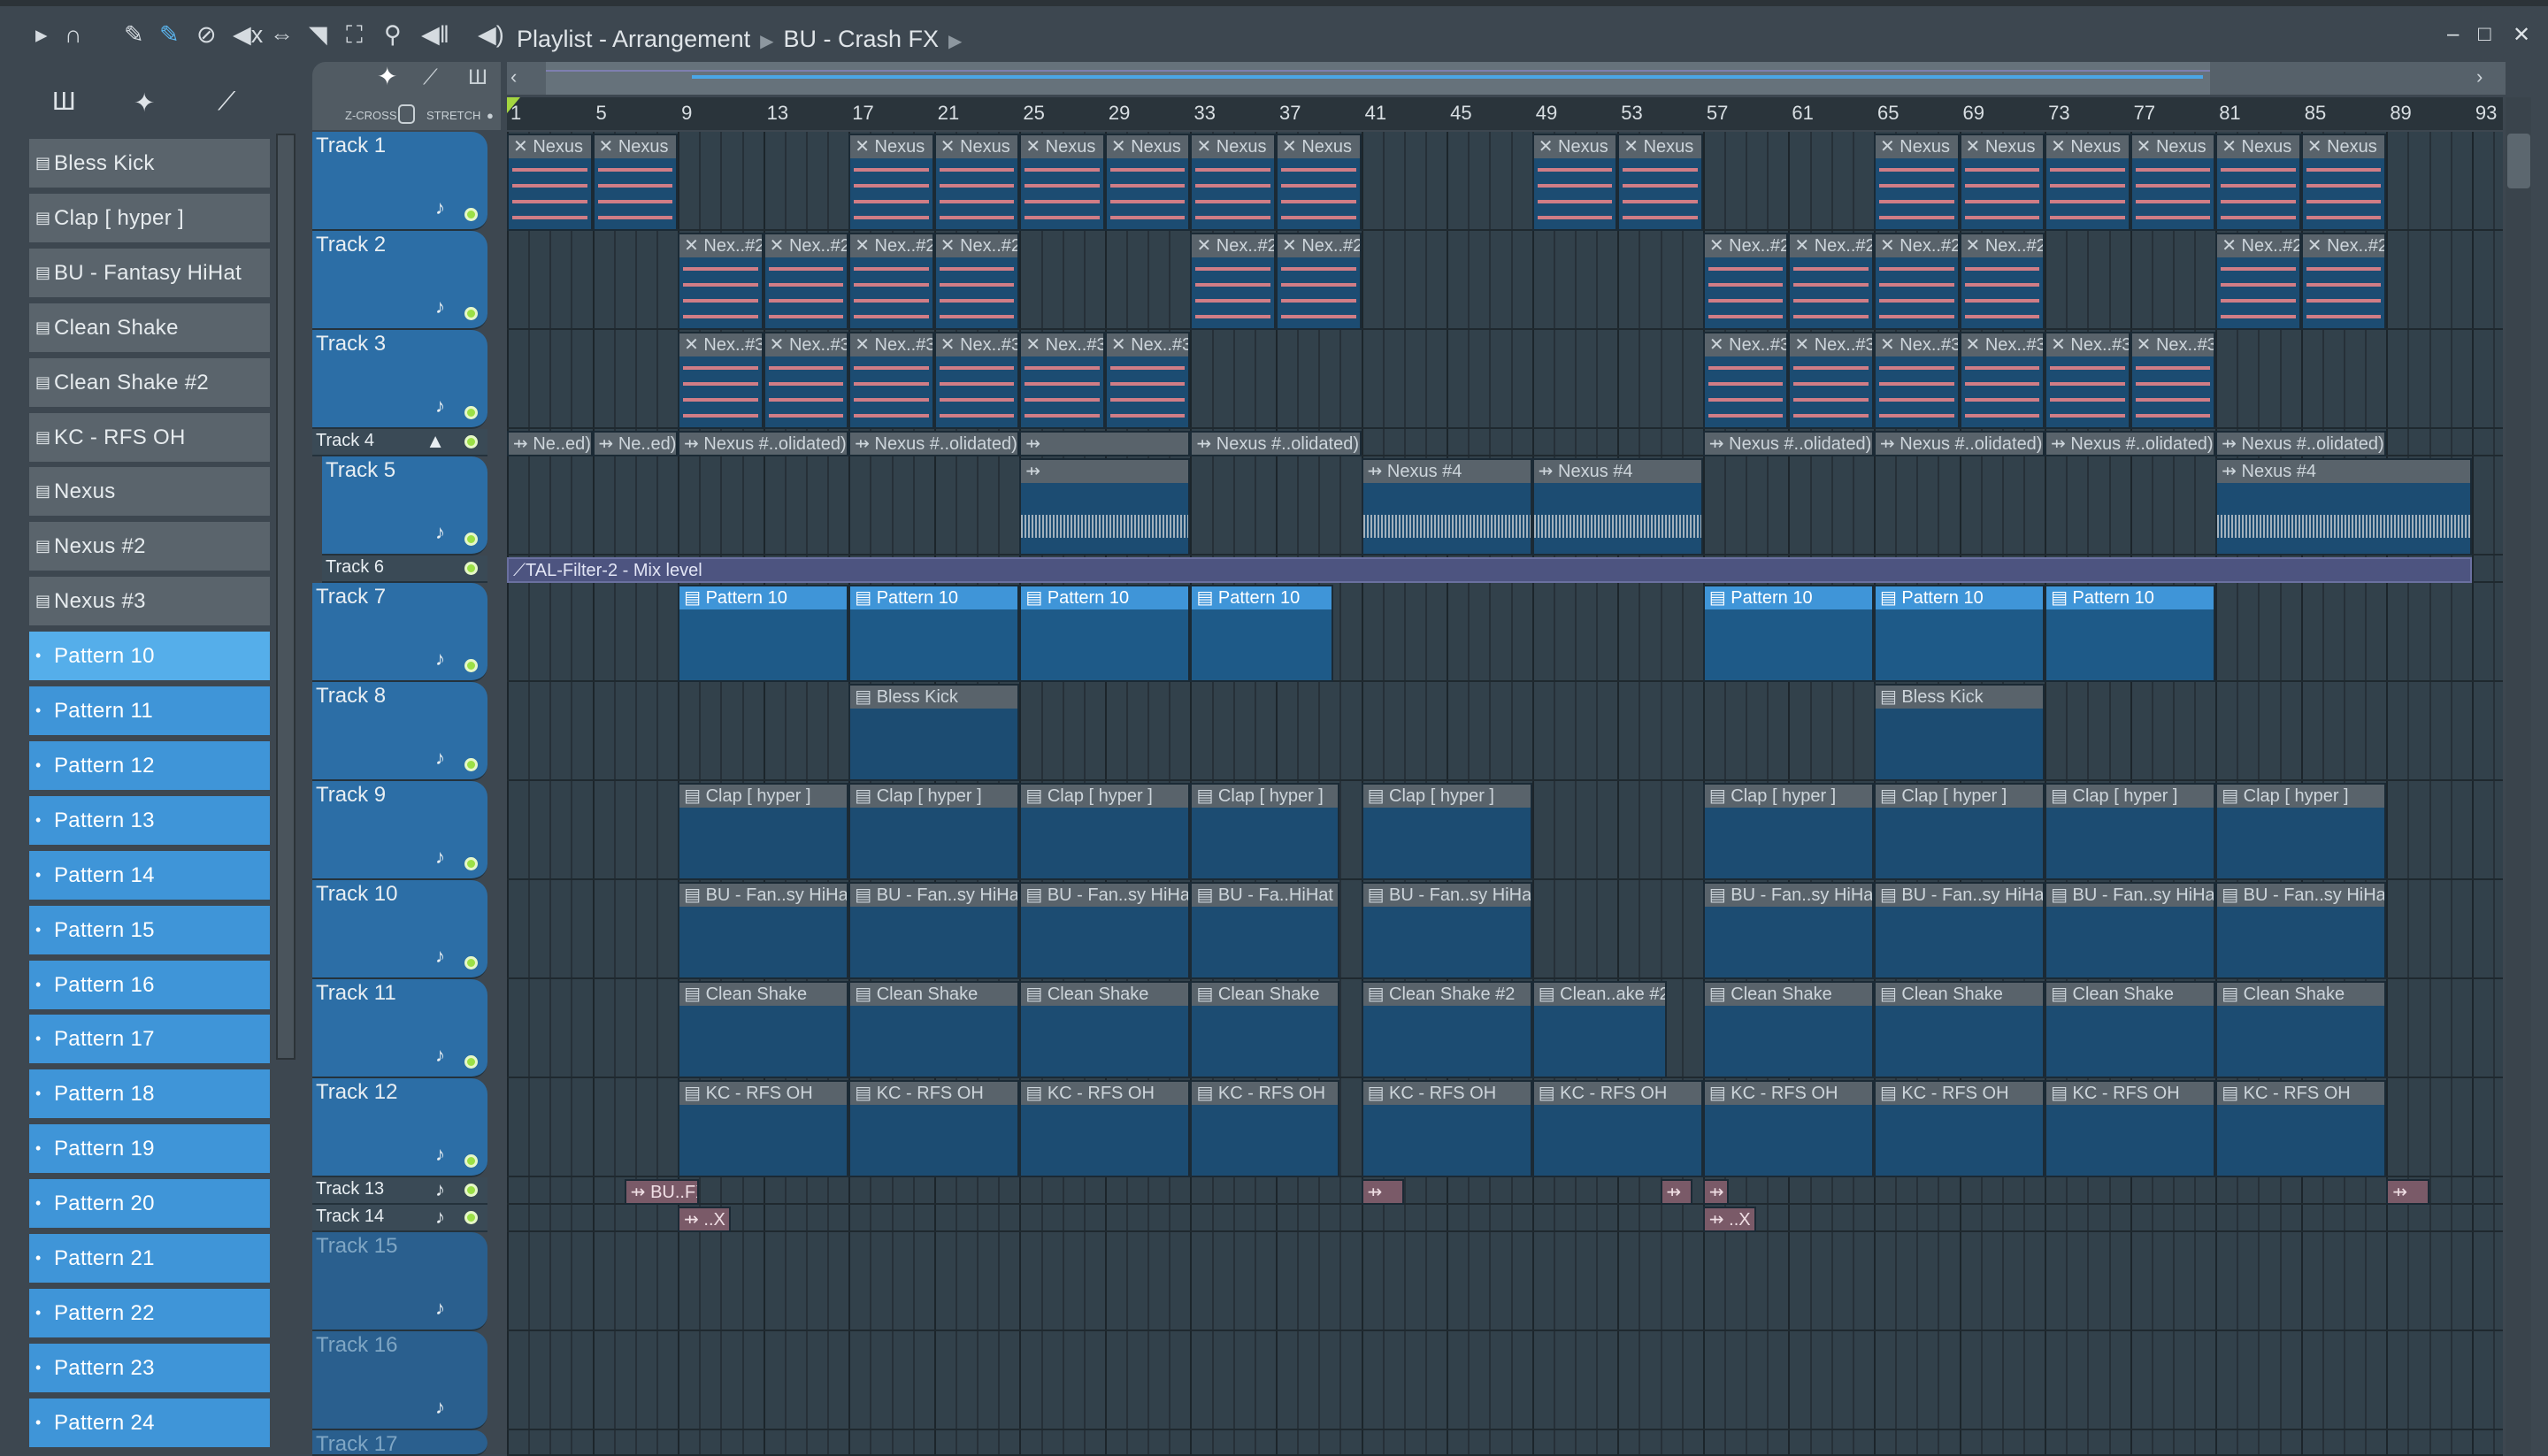  I want to click on automation-clip-icon: ⟋, so click(430, 77).